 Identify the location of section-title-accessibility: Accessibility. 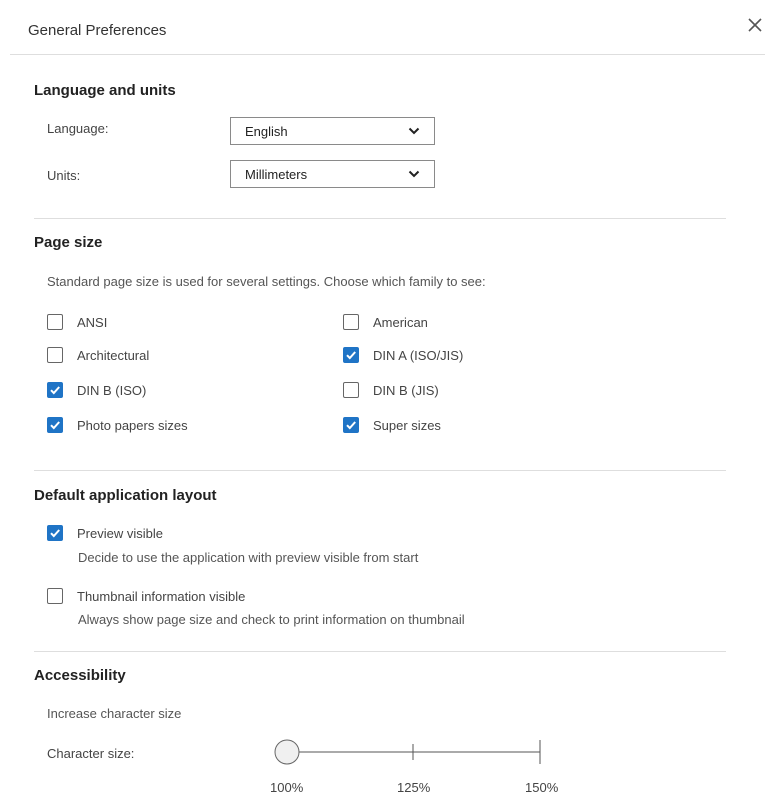
(80, 675).